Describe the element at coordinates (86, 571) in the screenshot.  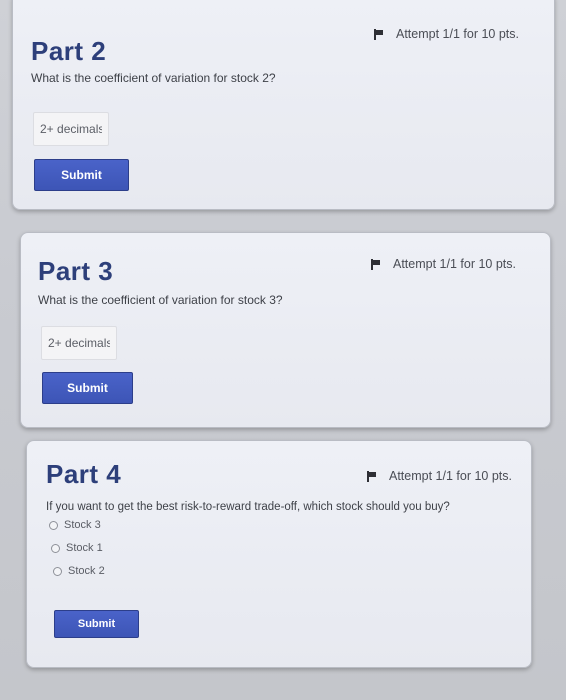
I see `radio-label: Stock 2` at that location.